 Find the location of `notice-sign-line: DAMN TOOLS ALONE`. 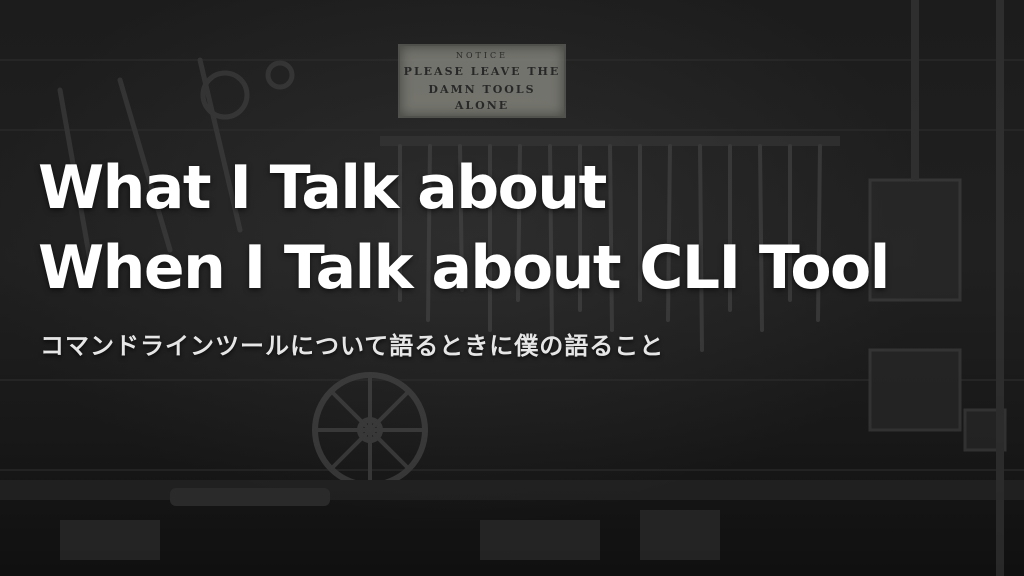

notice-sign-line: DAMN TOOLS ALONE is located at coordinates (482, 97).